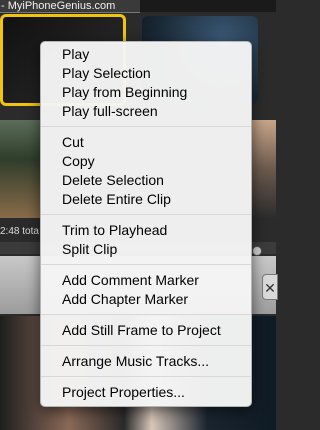 The height and width of the screenshot is (430, 320). Describe the element at coordinates (270, 287) in the screenshot. I see `close-icon: ✕` at that location.